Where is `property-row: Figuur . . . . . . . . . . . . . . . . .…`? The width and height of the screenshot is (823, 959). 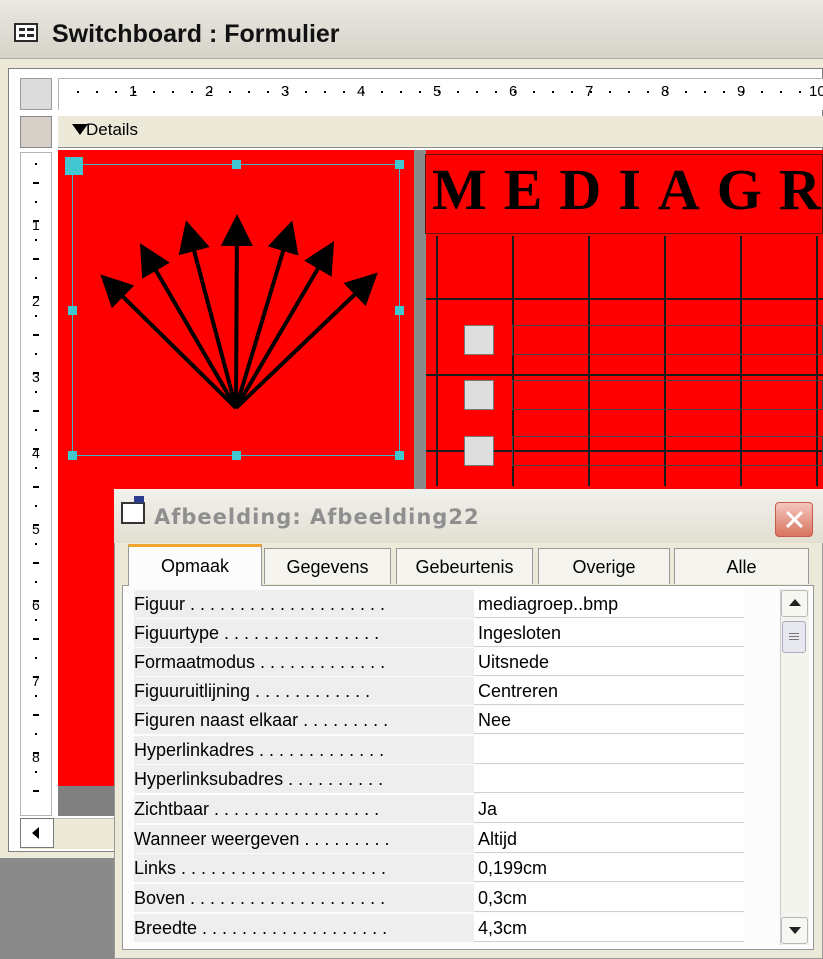
property-row: Figuur . . . . . . . . . . . . . . . . .… is located at coordinates (440, 604).